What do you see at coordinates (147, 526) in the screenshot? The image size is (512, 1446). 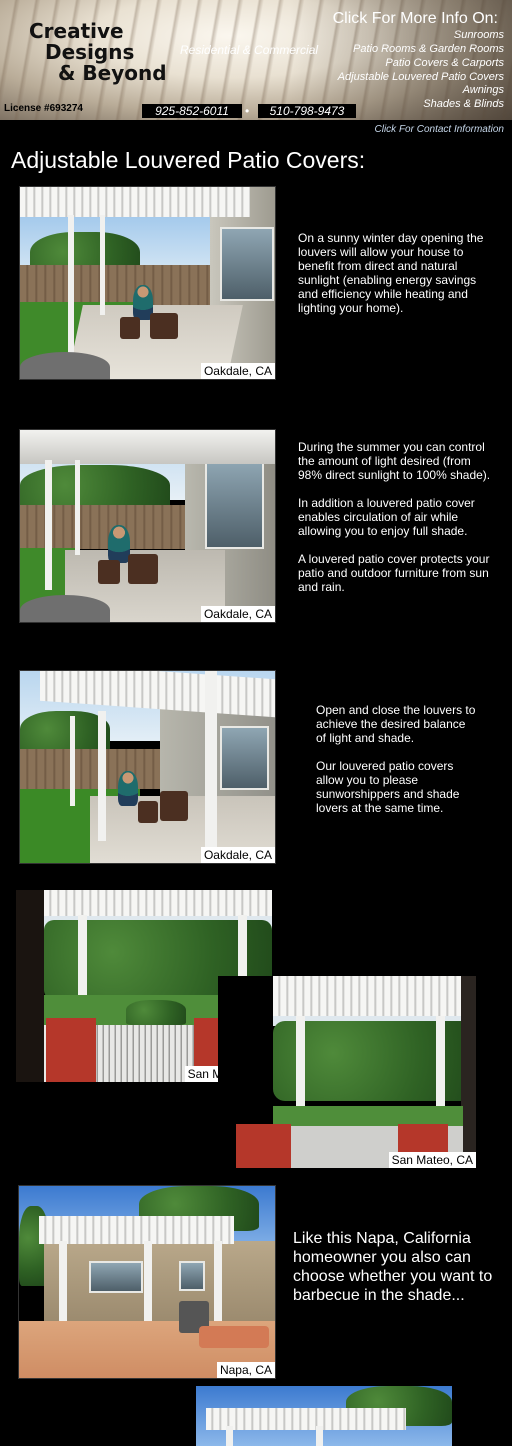 I see `patio-photo-2: Oakdale, CA` at bounding box center [147, 526].